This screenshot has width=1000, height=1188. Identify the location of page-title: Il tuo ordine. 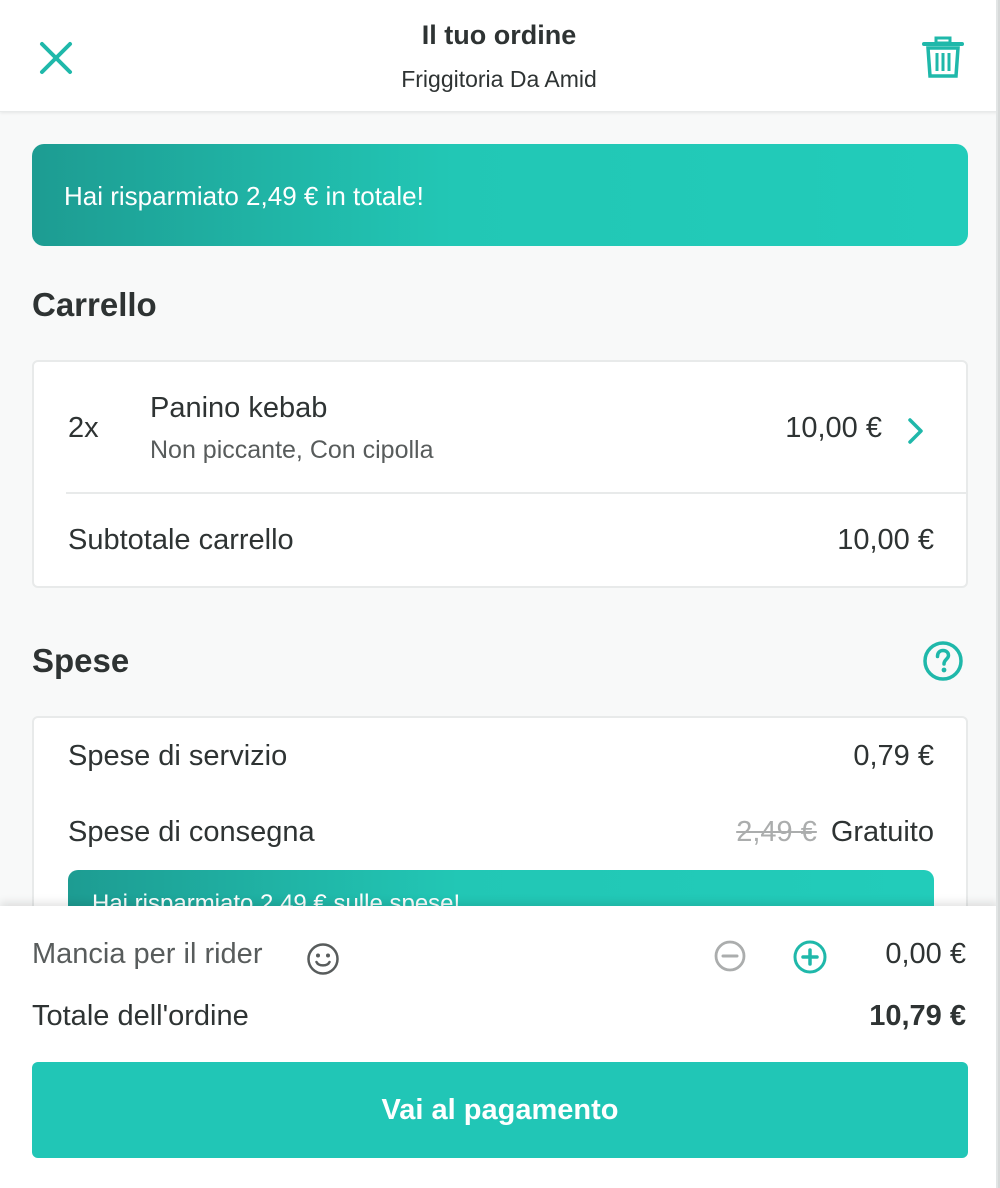
(499, 35).